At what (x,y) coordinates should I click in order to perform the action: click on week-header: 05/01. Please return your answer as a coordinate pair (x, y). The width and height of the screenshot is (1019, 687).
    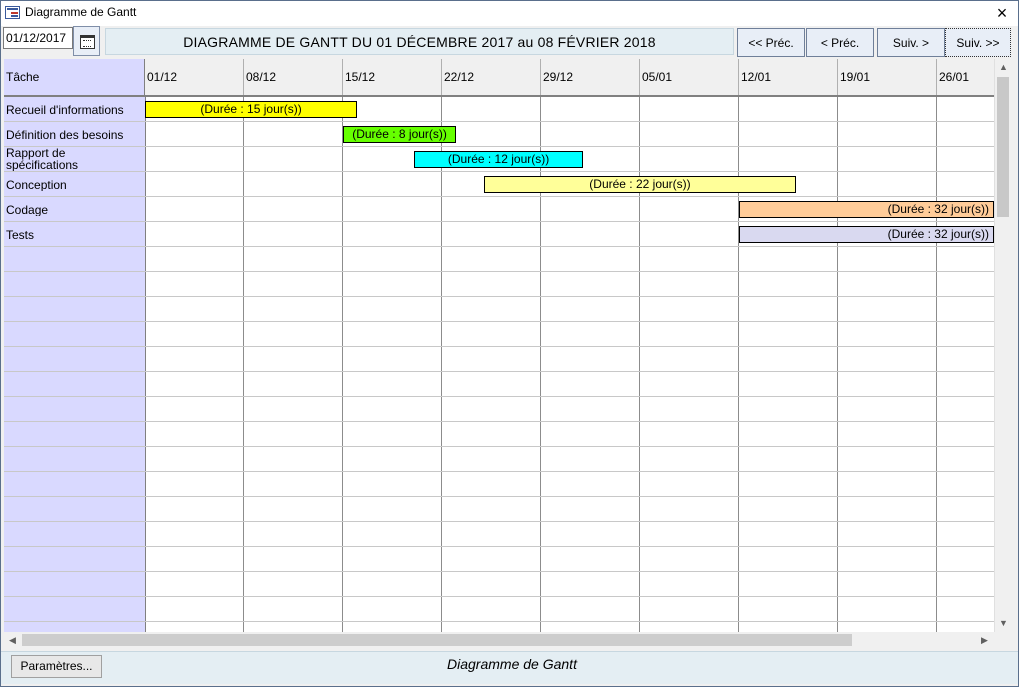
    Looking at the image, I should click on (689, 77).